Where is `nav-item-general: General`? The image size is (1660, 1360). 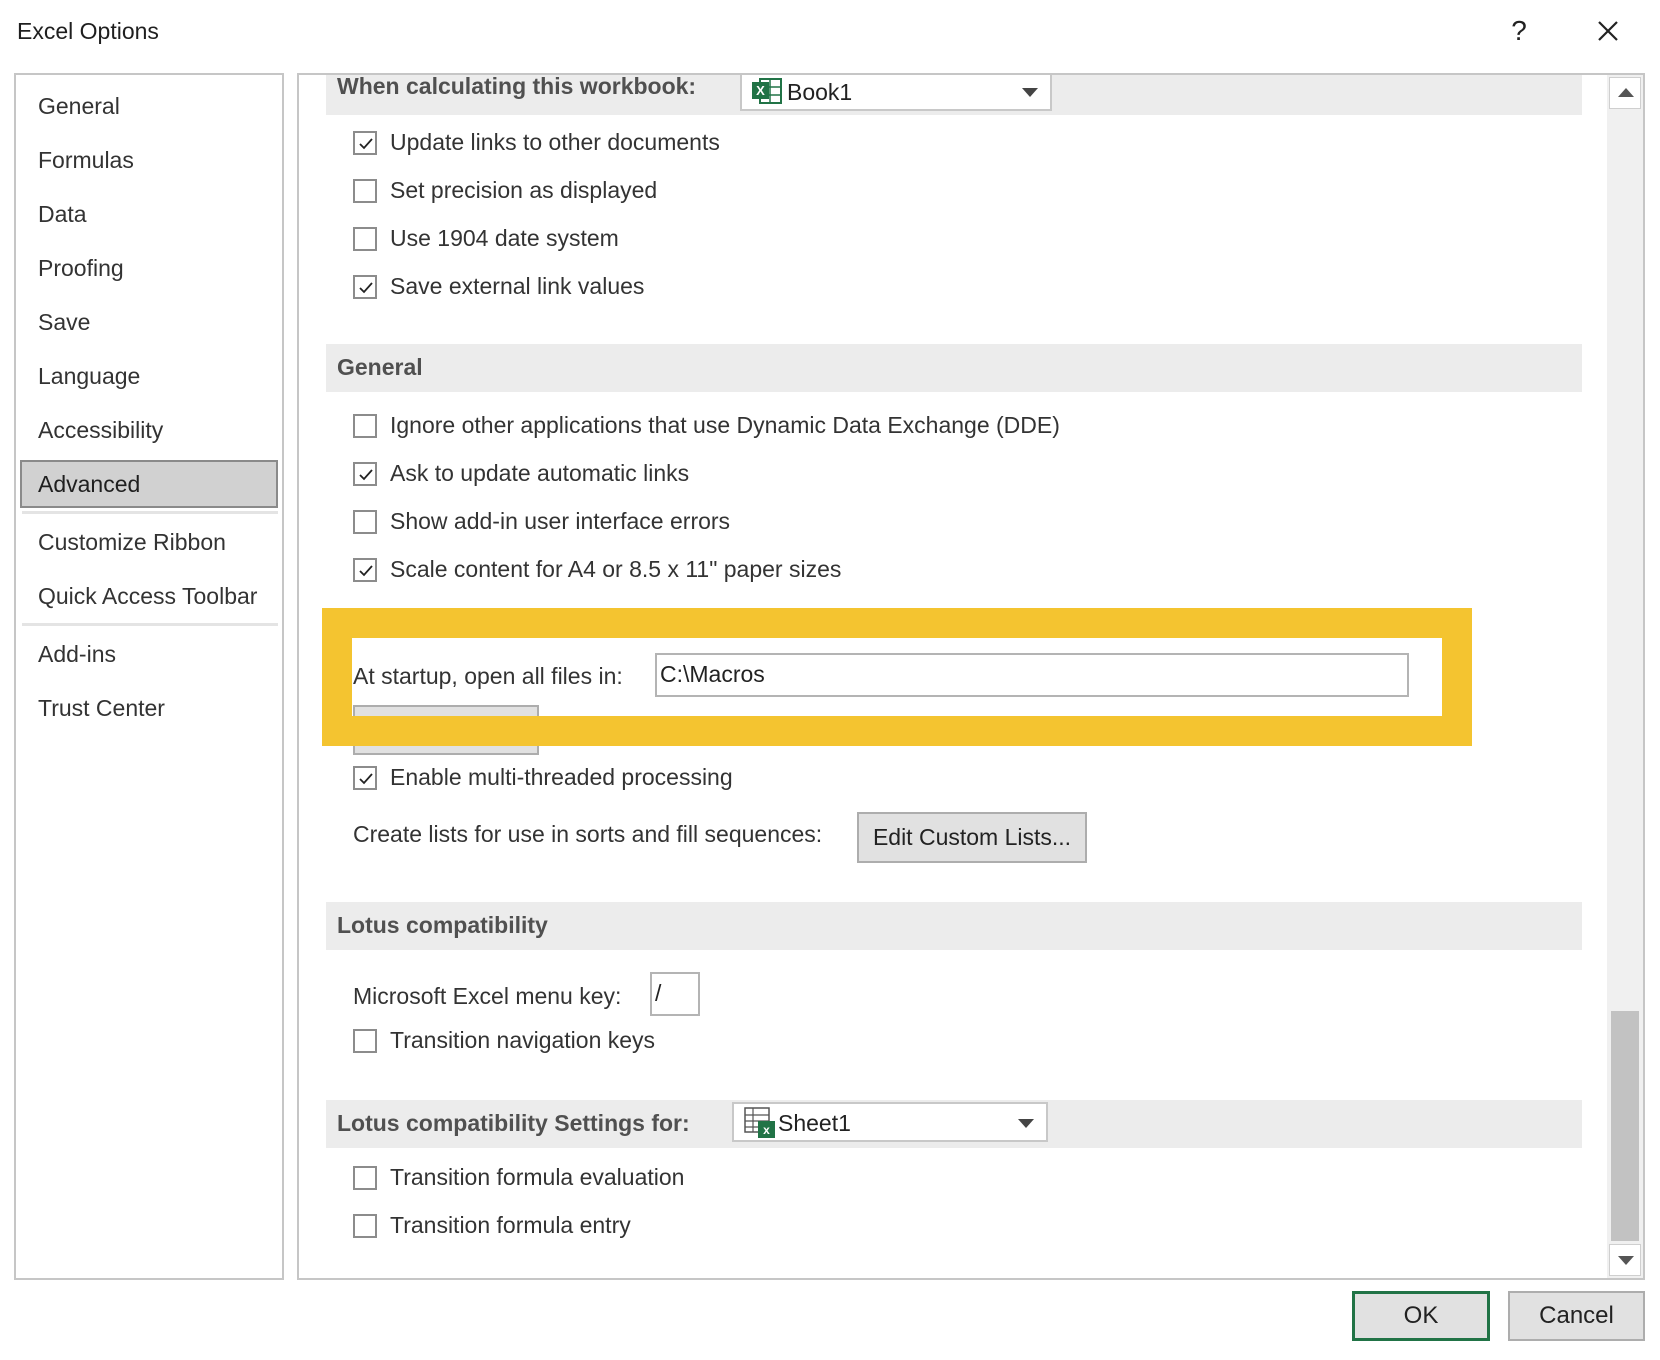
nav-item-general: General is located at coordinates (149, 106).